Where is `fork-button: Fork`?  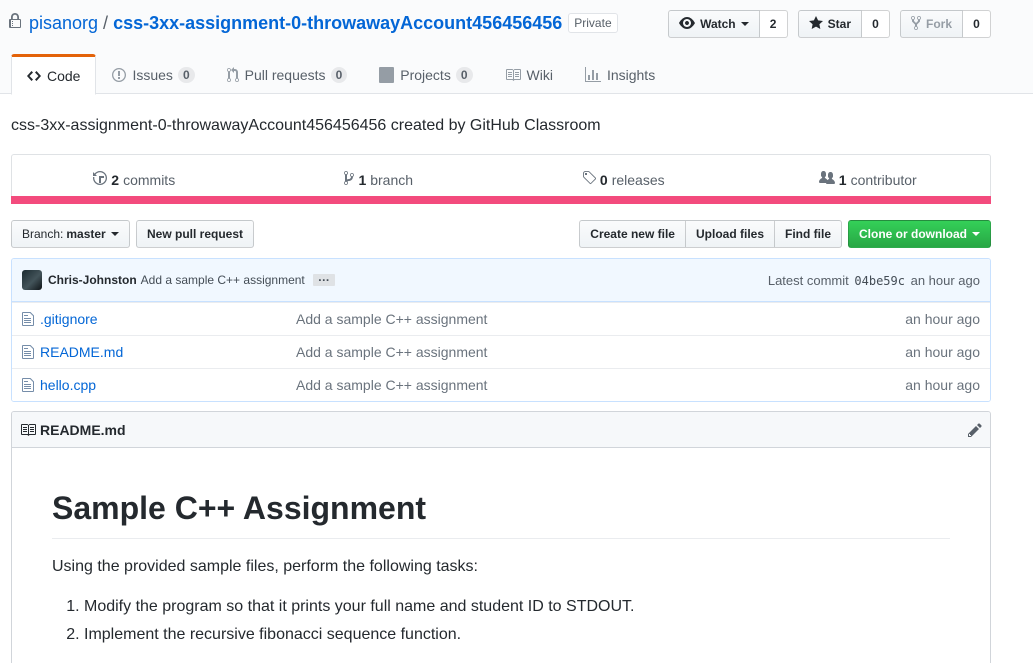 fork-button: Fork is located at coordinates (931, 24).